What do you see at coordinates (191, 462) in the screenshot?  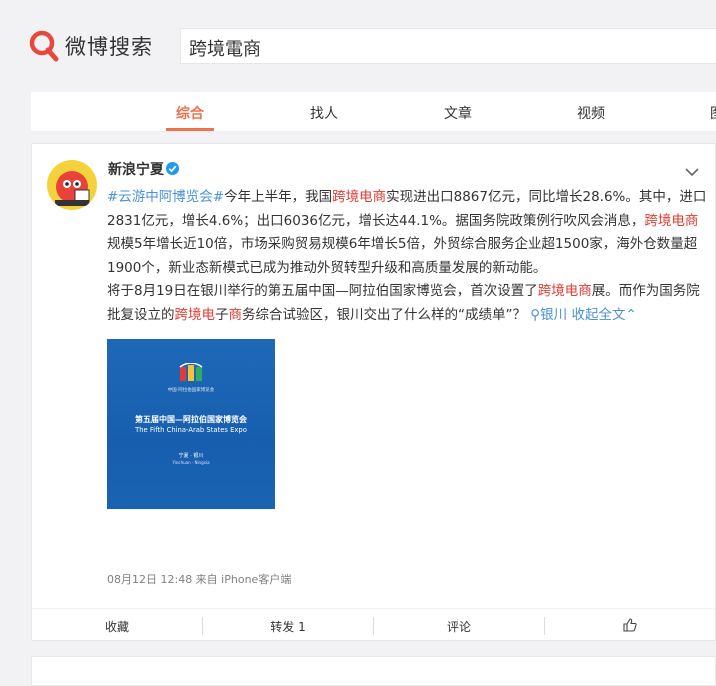 I see `image-place-en: Yinchuan · Ningxia` at bounding box center [191, 462].